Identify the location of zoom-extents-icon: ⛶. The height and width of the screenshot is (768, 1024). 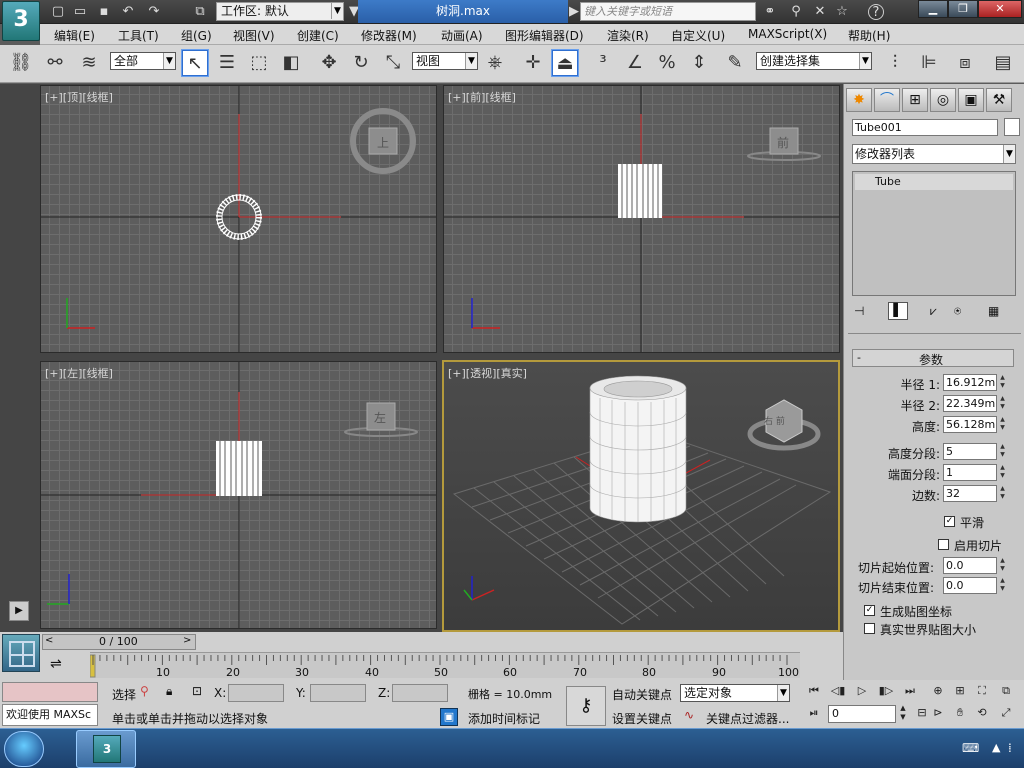
(982, 691).